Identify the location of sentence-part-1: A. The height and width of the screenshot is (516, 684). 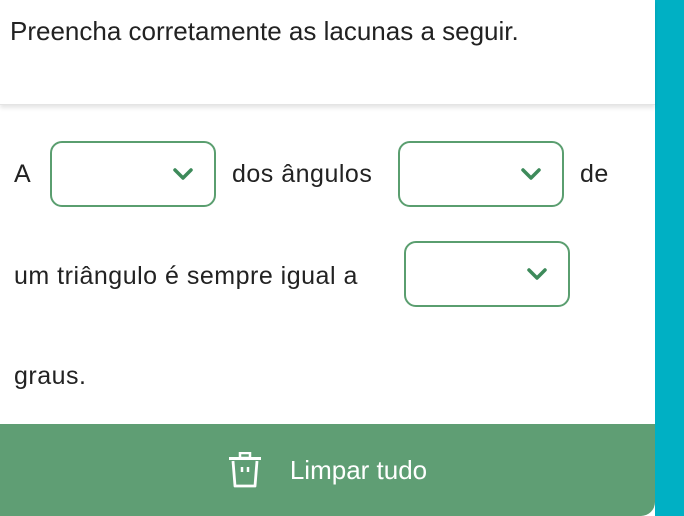
(23, 174).